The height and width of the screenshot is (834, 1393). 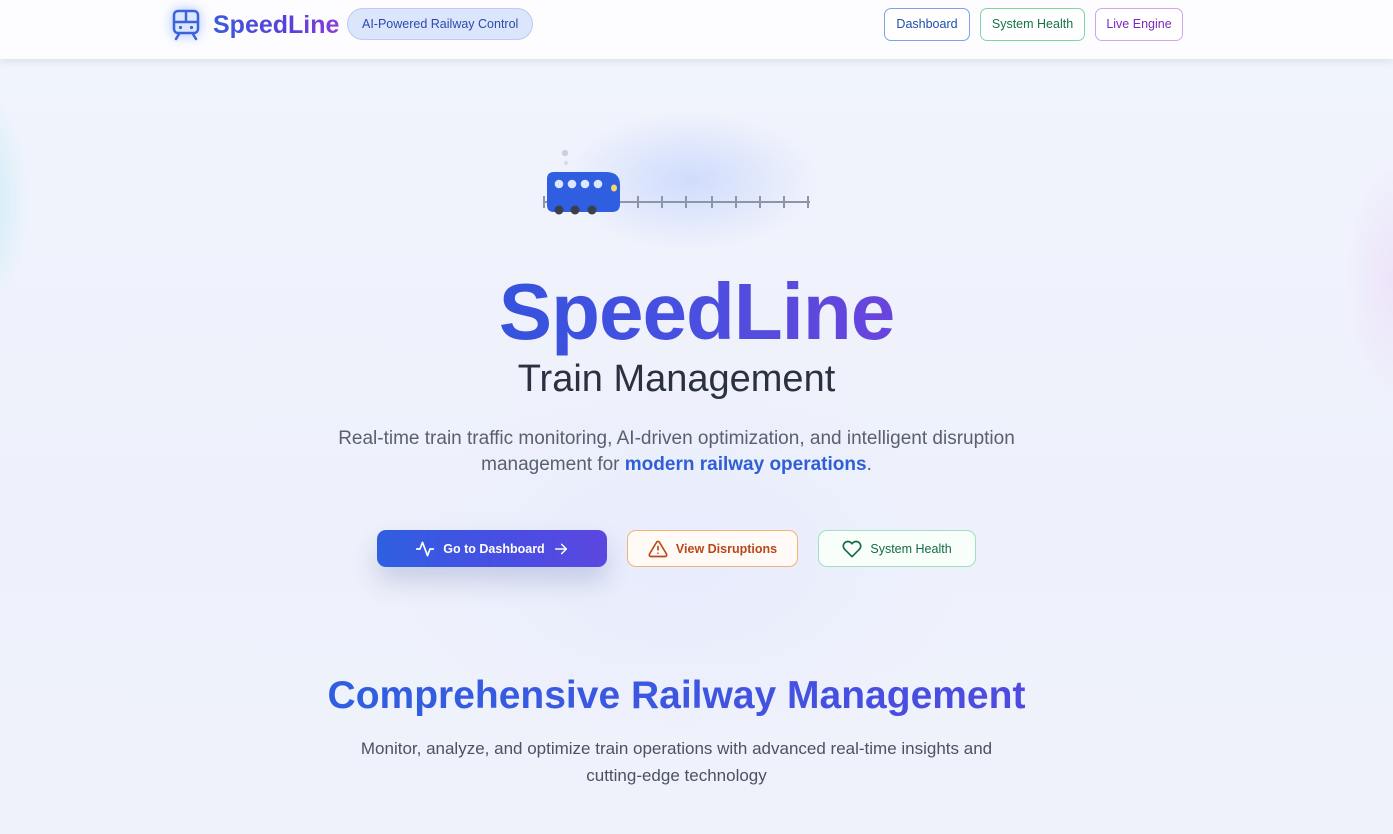 I want to click on section-title: Comprehensive Railway Management, so click(x=676, y=695).